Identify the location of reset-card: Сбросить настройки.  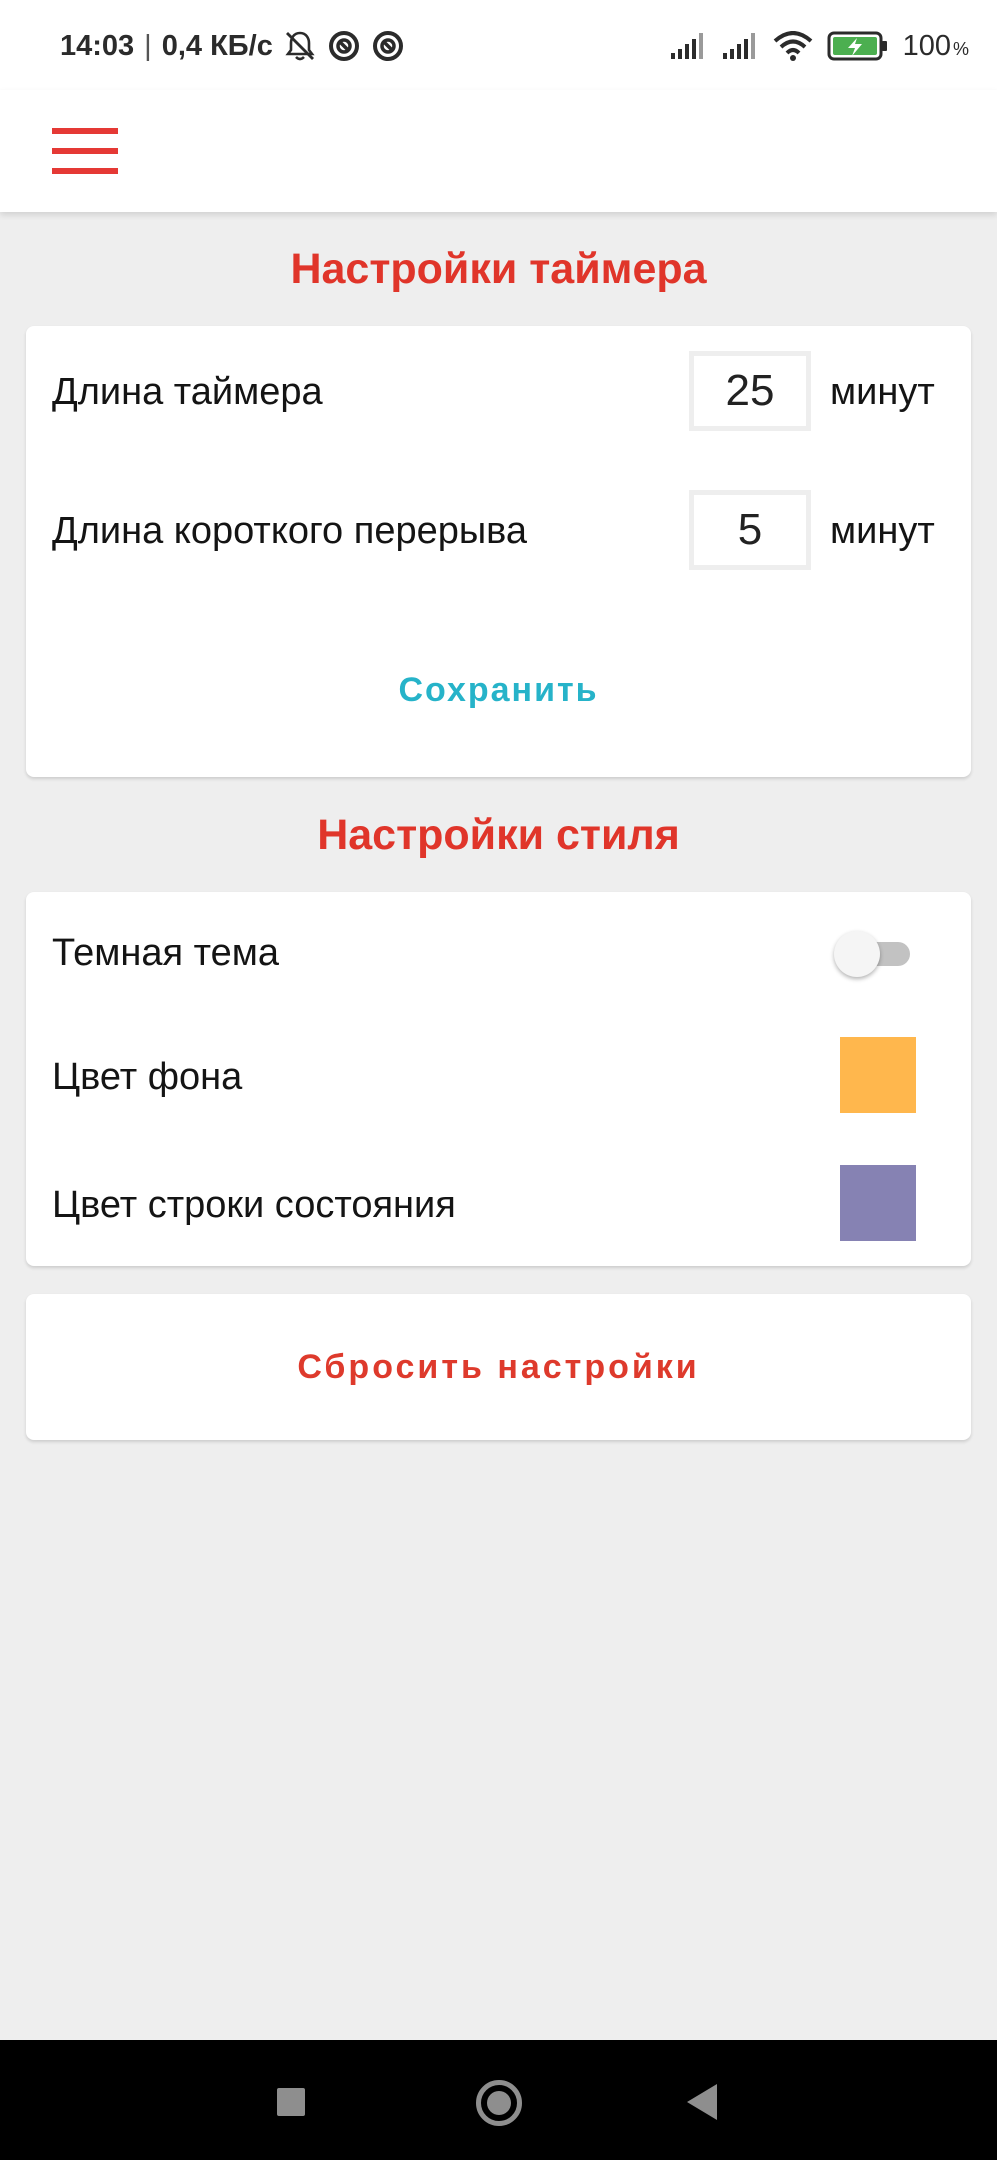
(498, 1367).